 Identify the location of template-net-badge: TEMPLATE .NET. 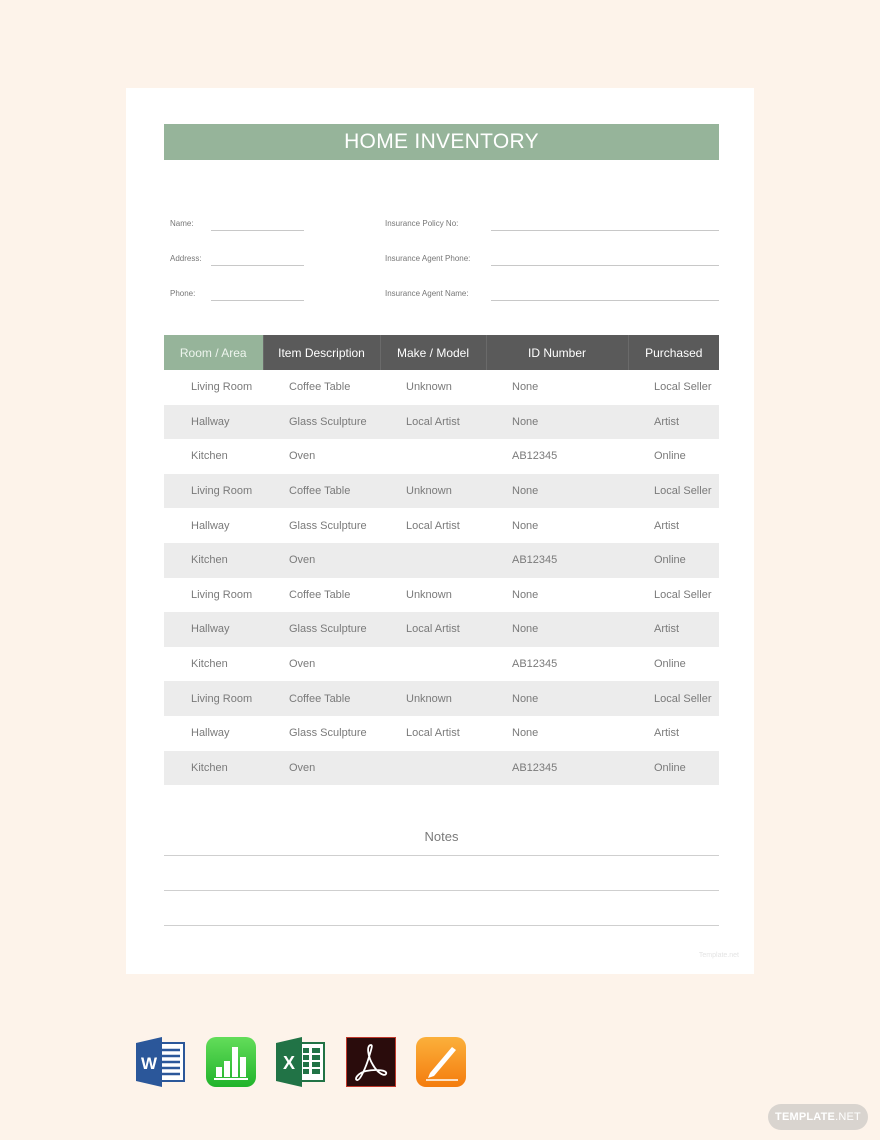
(818, 1117).